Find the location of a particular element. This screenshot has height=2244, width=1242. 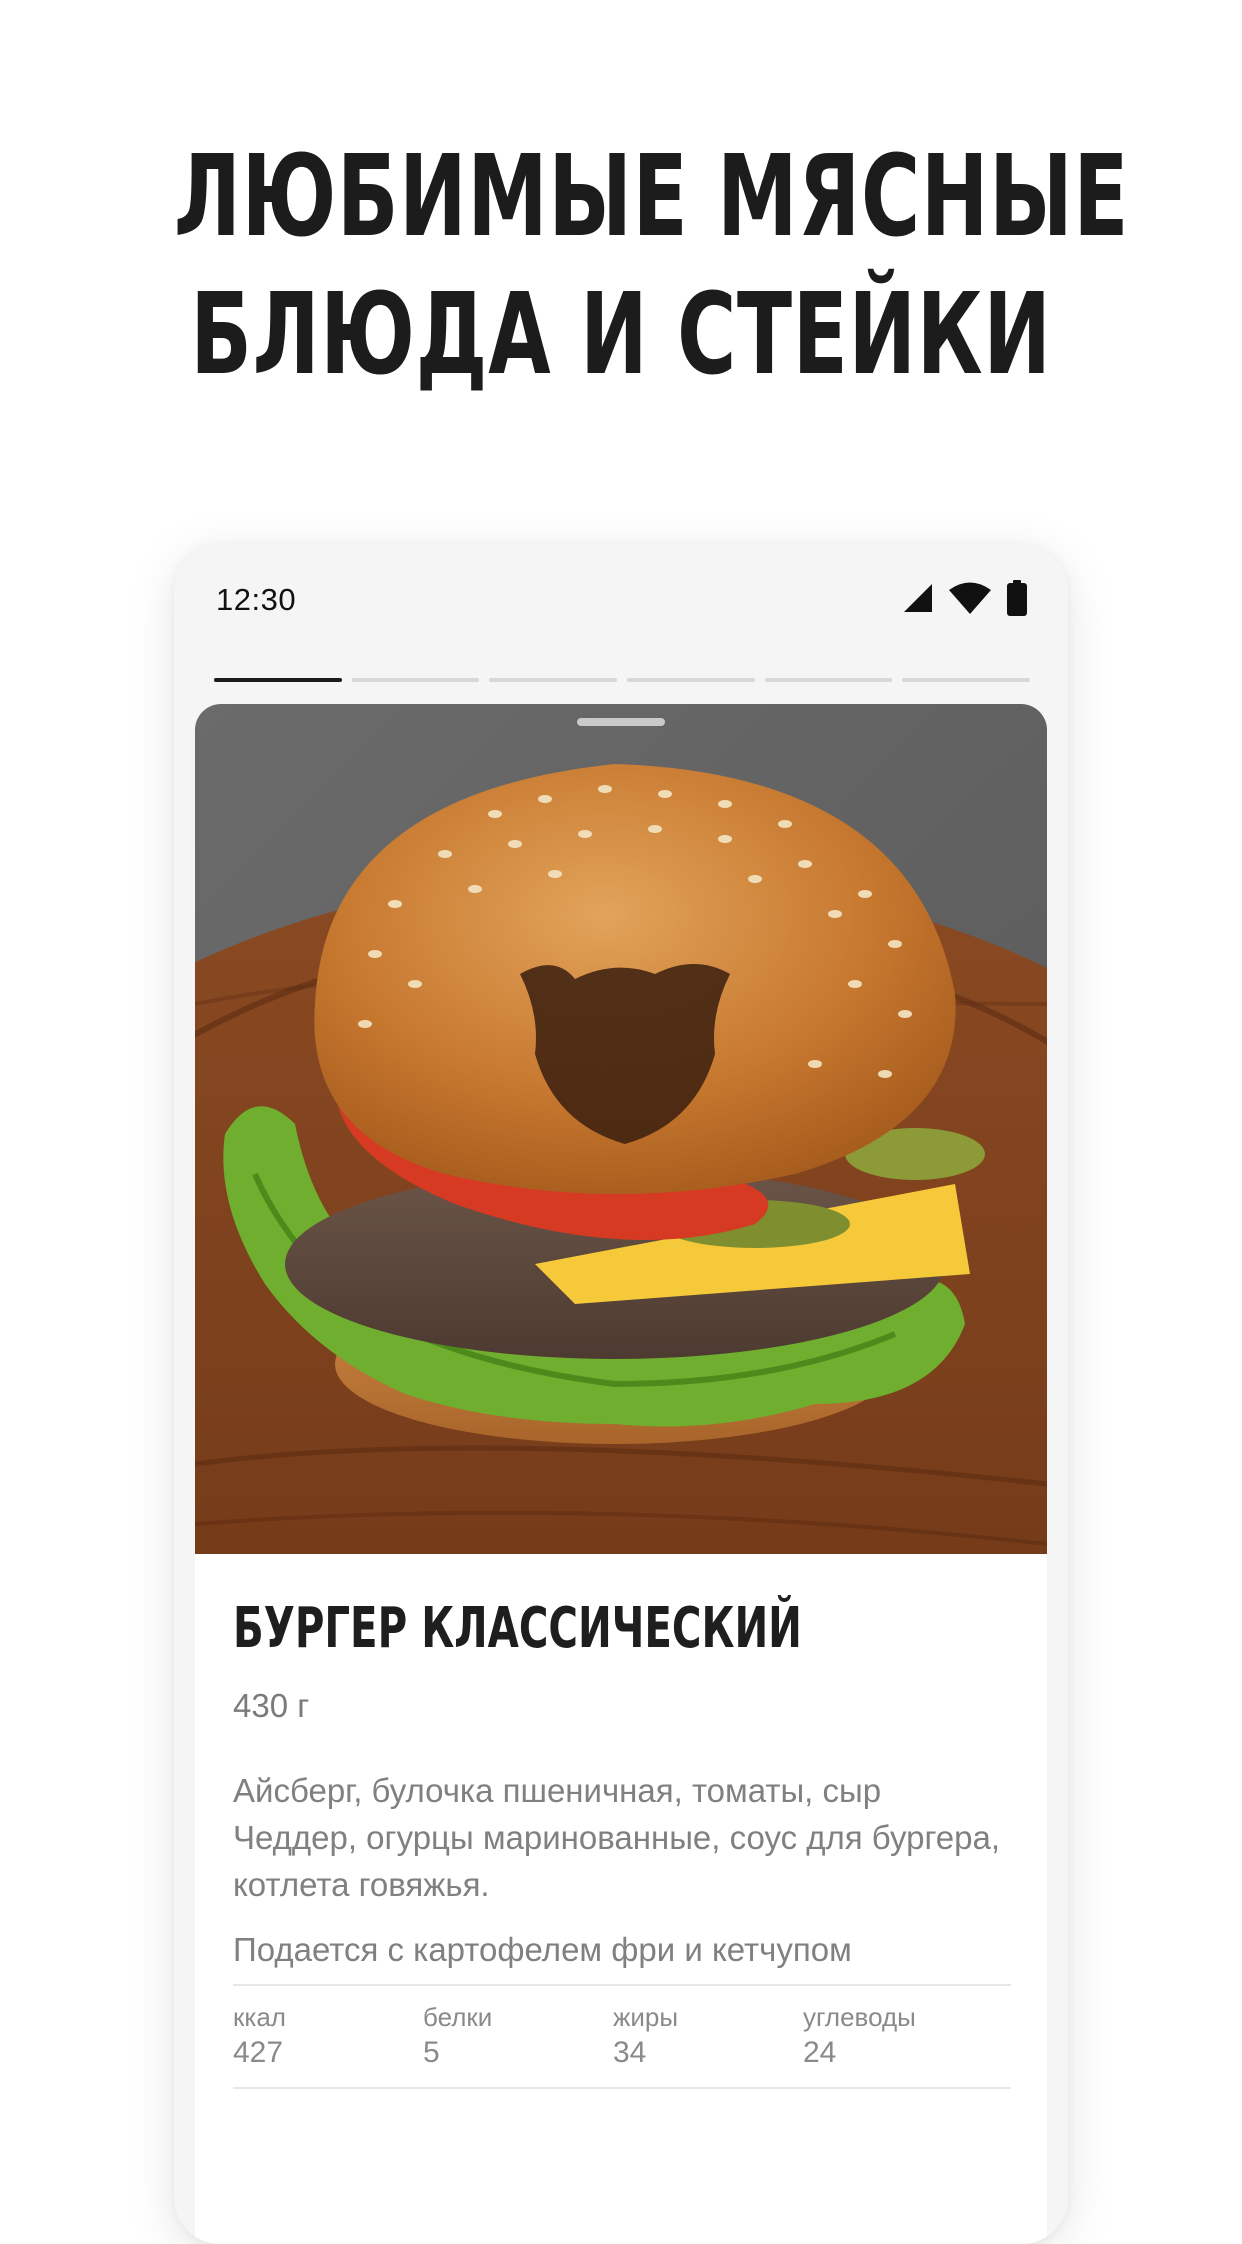

nutrition-value: 427 is located at coordinates (258, 2052).